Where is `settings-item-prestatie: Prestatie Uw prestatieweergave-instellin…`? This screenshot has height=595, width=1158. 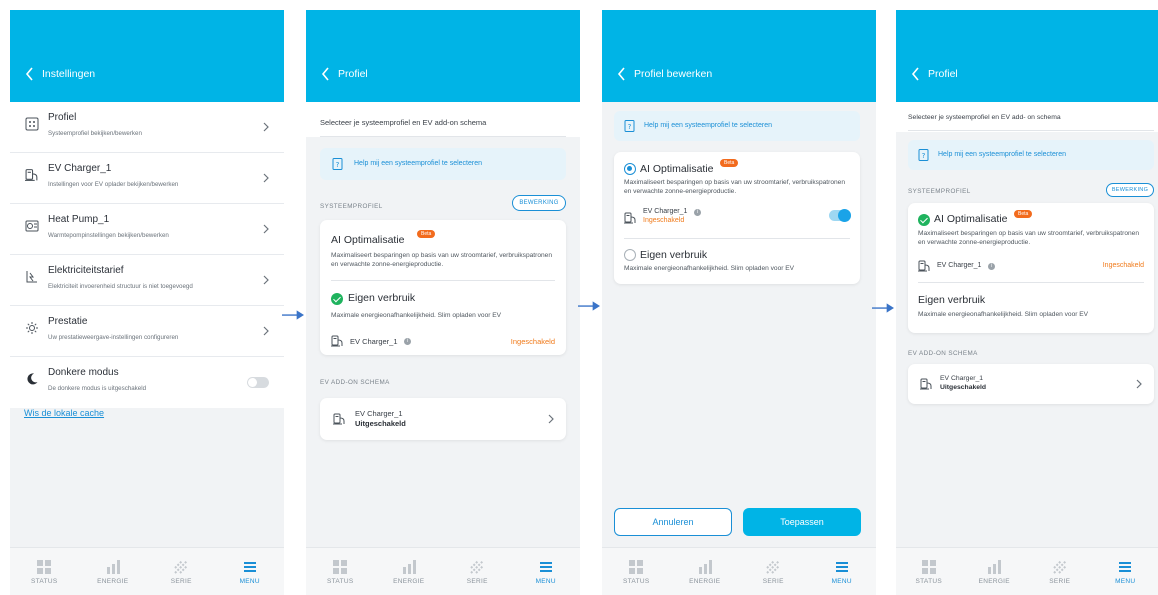
settings-item-prestatie: Prestatie Uw prestatieweergave-instellin… is located at coordinates (147, 331).